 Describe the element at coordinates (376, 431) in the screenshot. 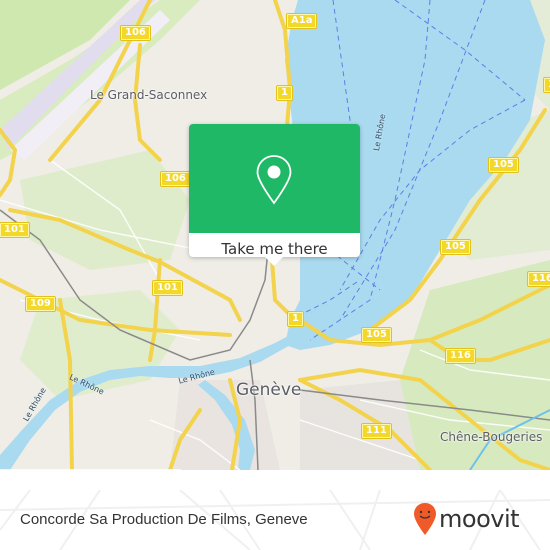

I see `road-shield: 111` at that location.